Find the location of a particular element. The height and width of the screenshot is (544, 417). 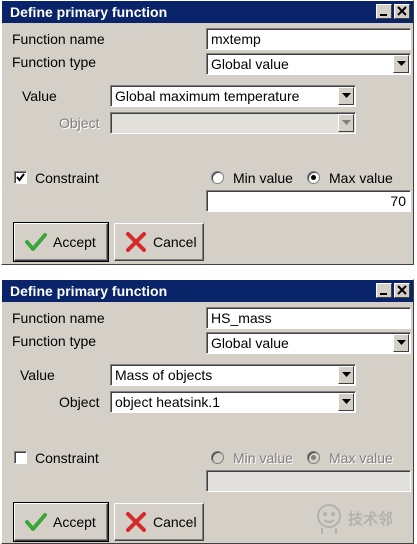

function-name-input: mxtemp is located at coordinates (308, 39).